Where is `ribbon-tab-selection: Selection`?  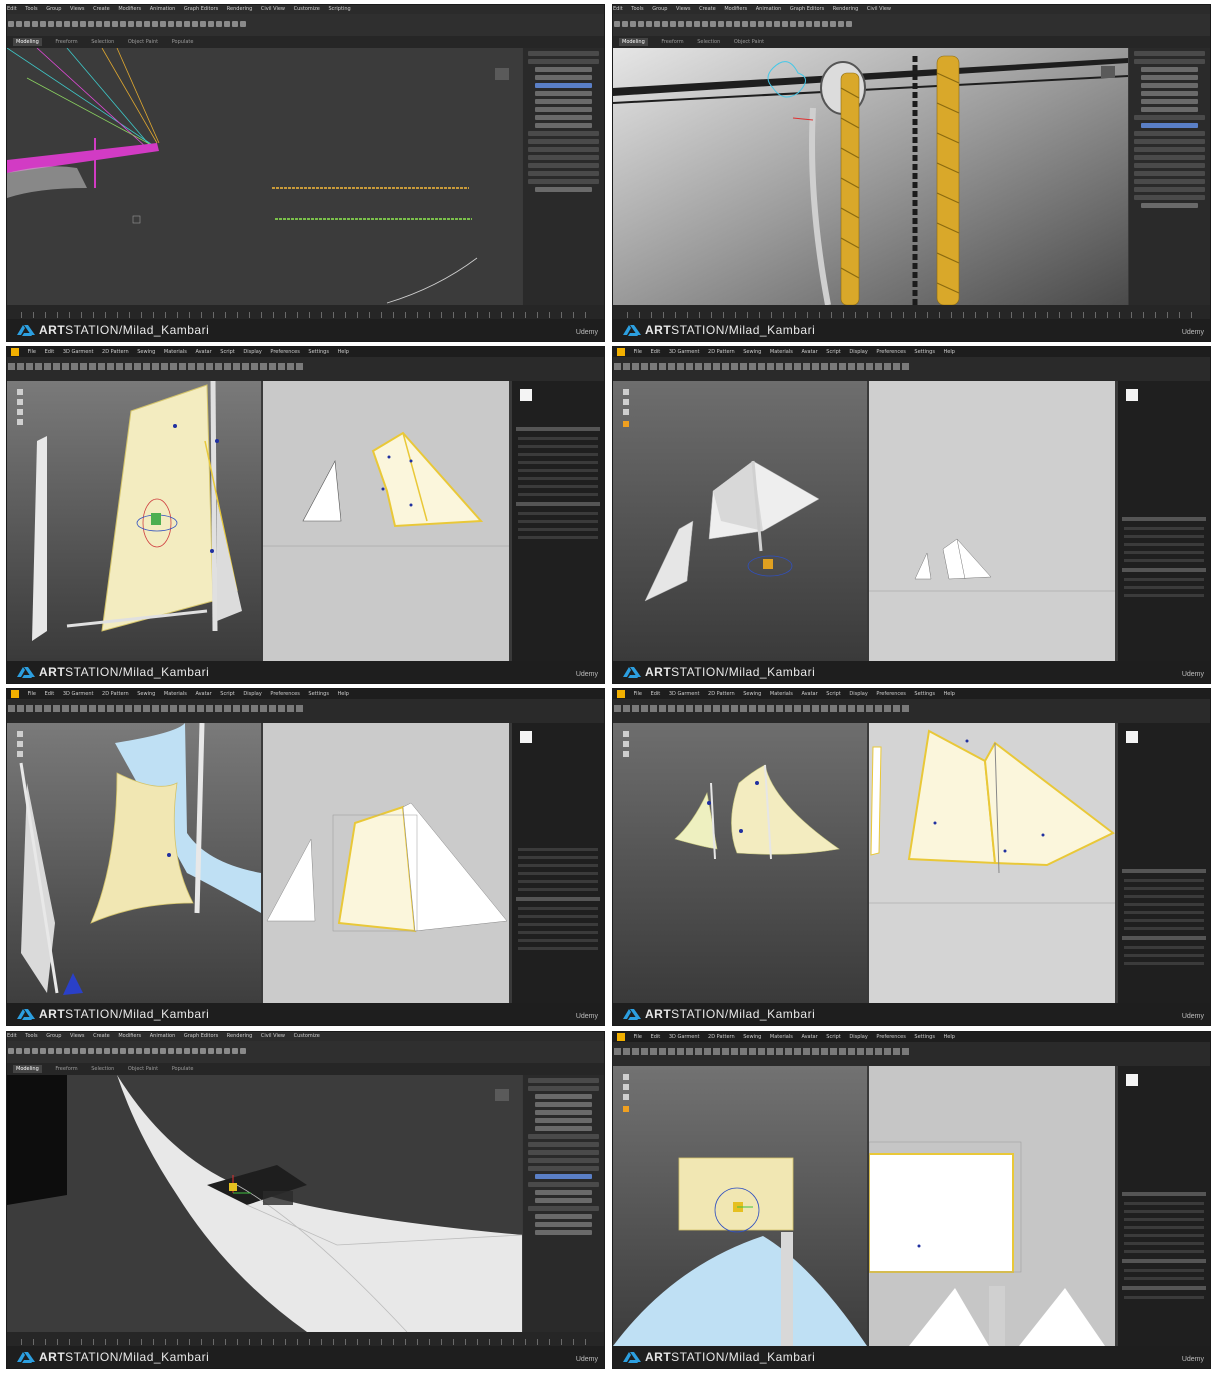 ribbon-tab-selection: Selection is located at coordinates (102, 42).